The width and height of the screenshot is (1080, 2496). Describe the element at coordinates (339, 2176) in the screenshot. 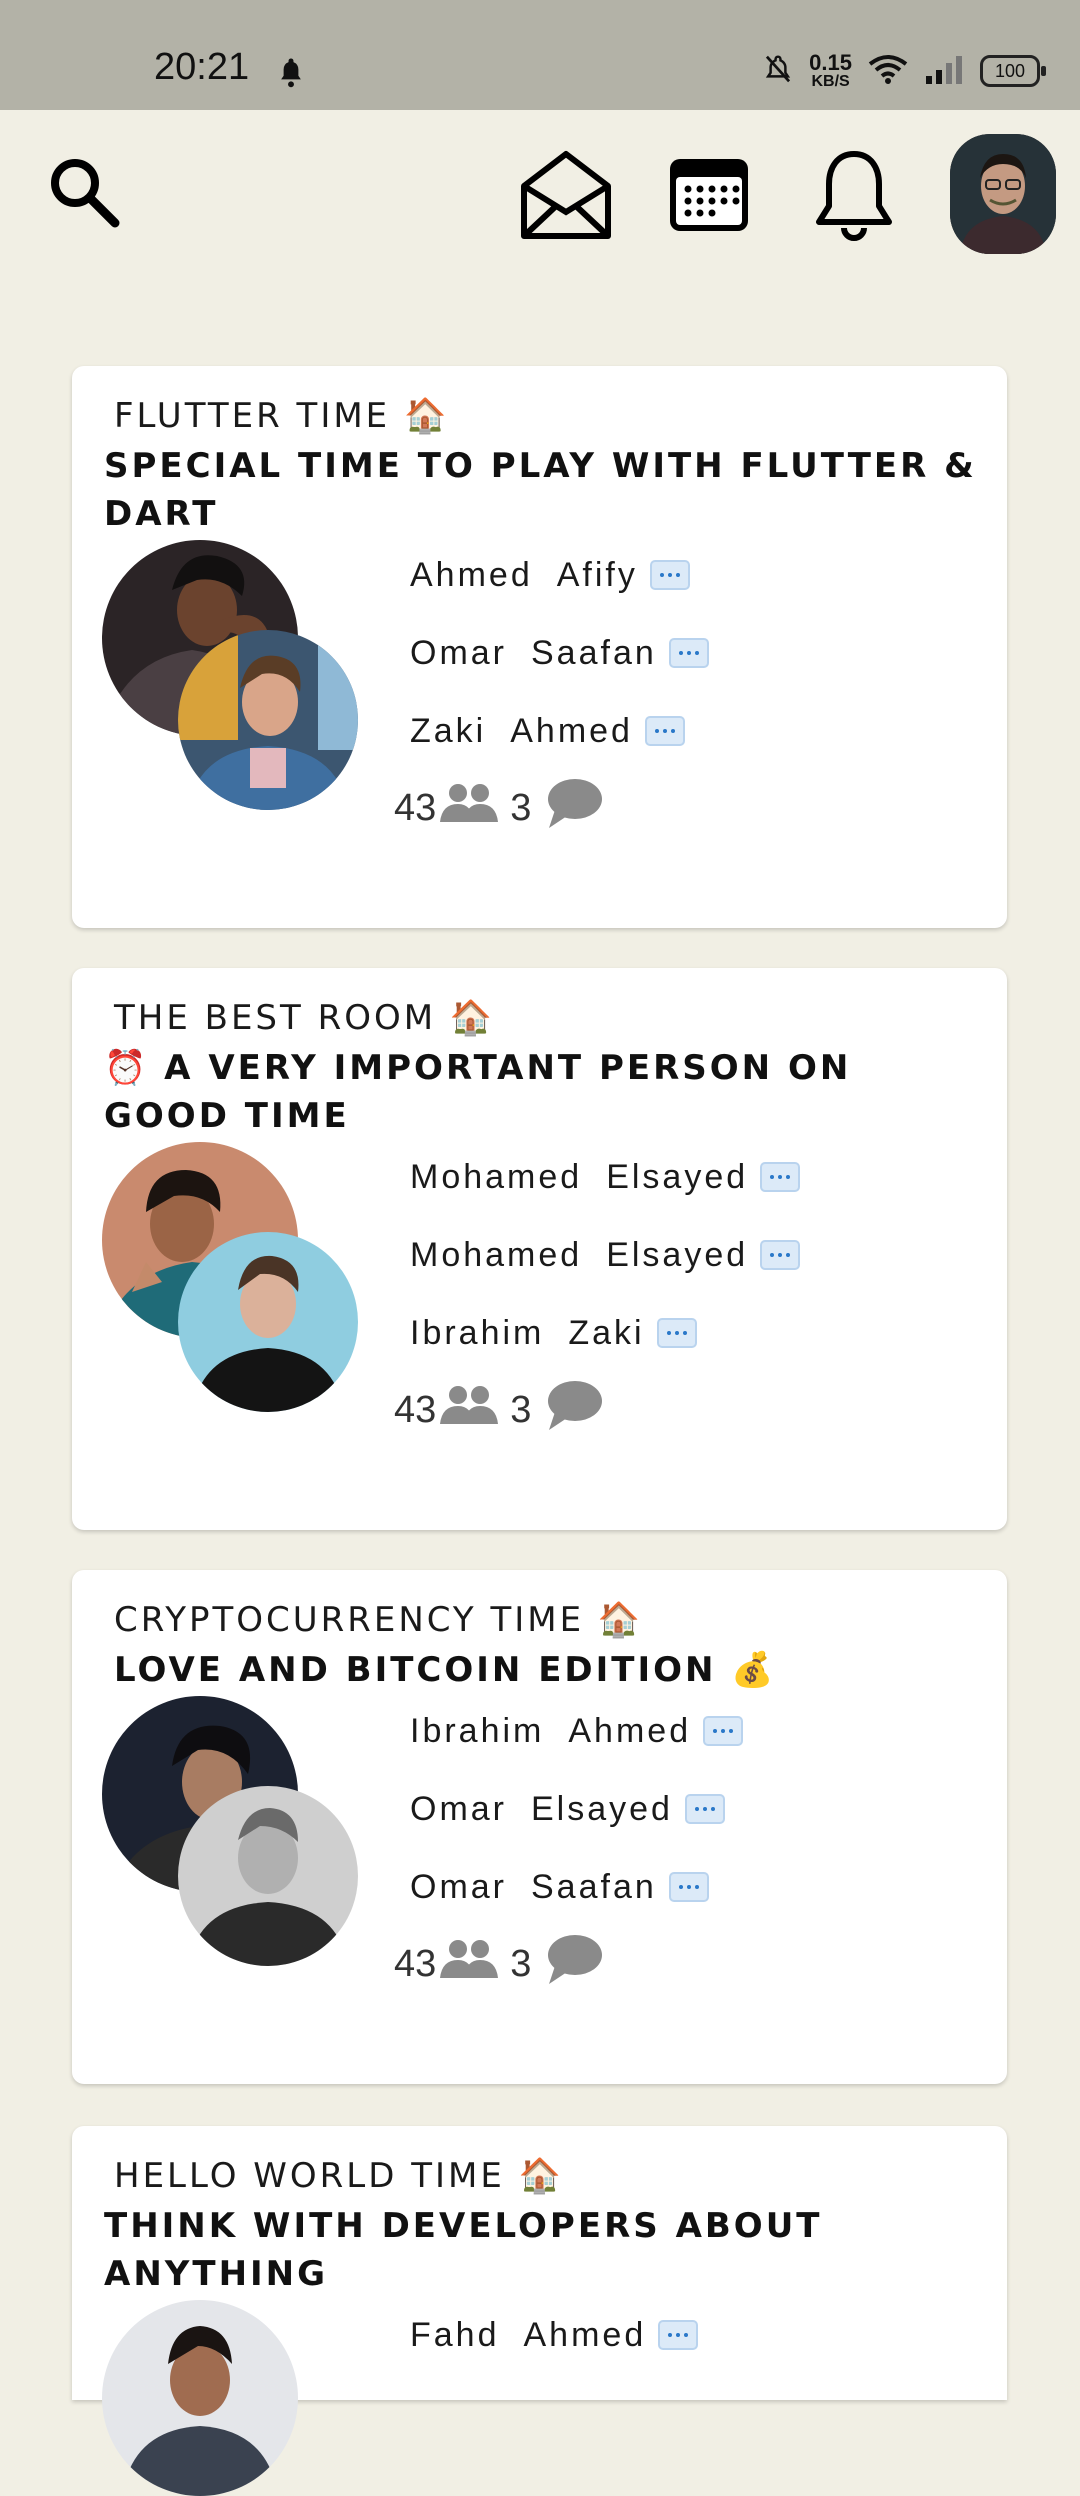

I see `room-topic: HELLO WORLD TIME 🏠` at that location.